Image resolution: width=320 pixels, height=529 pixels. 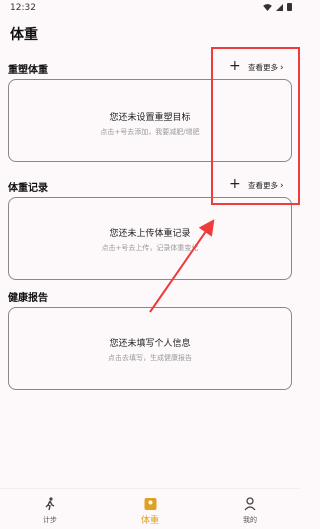 I want to click on tab-weight: 体重, so click(x=150, y=507).